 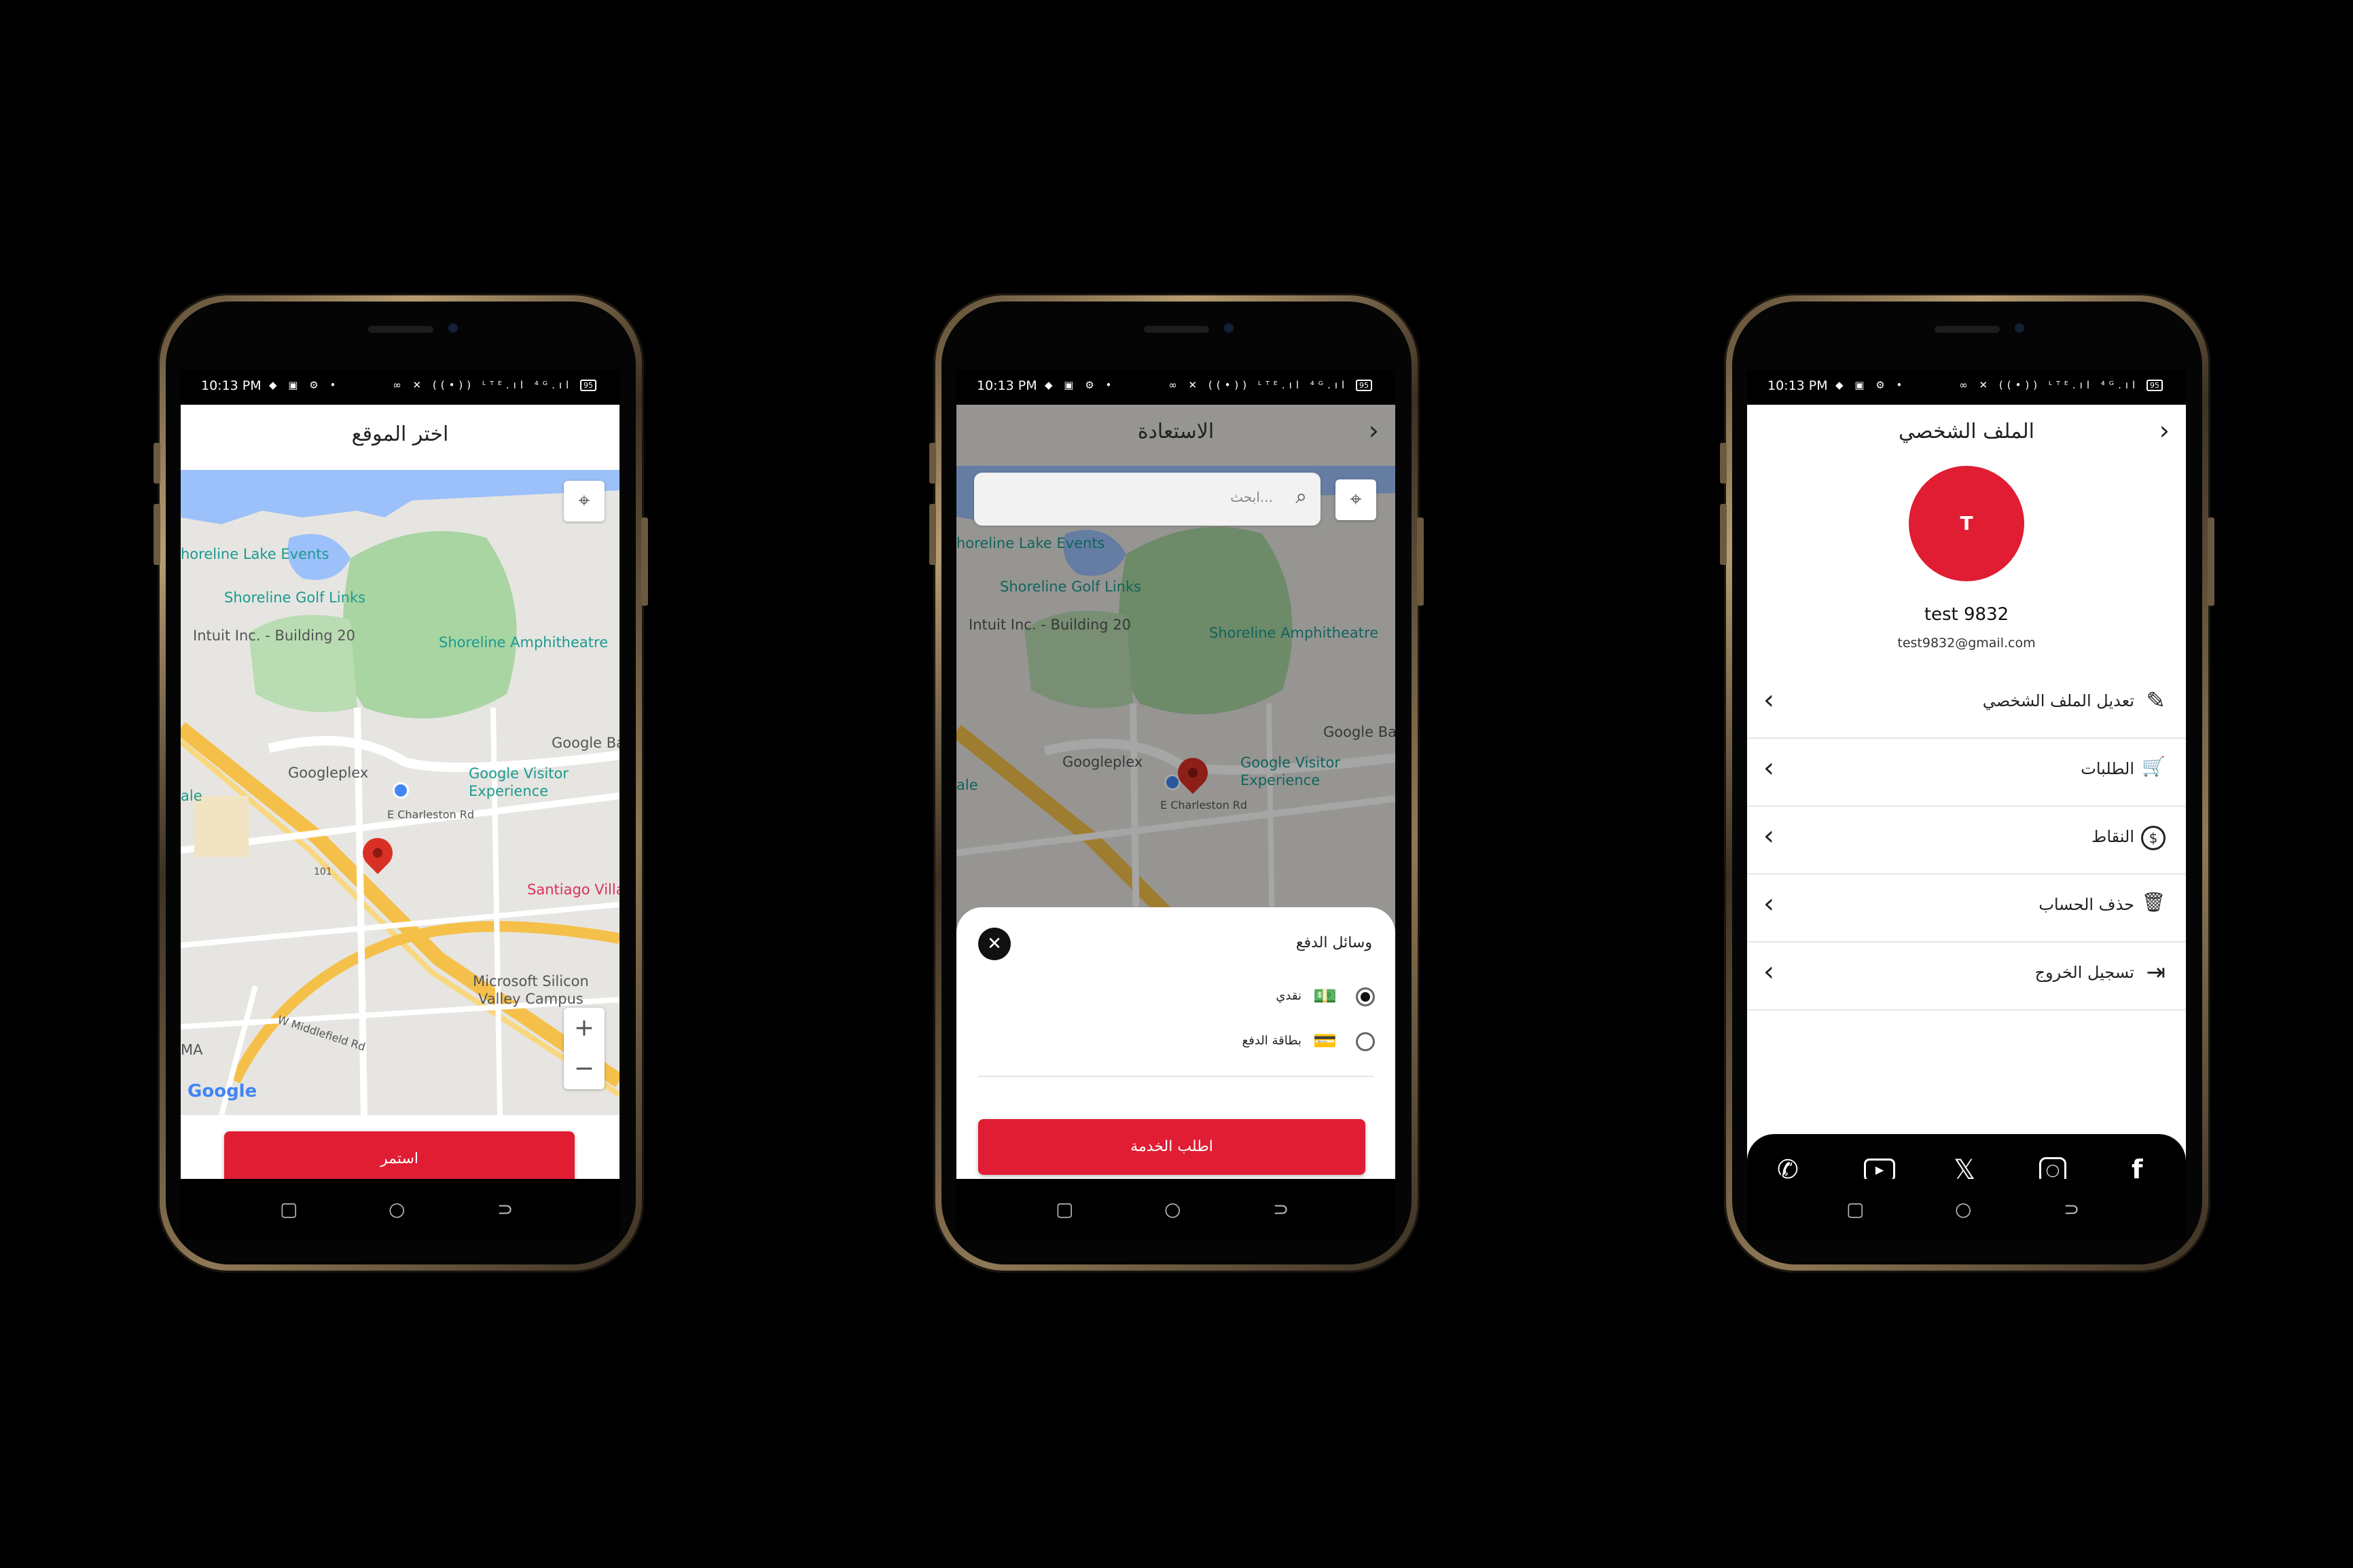 What do you see at coordinates (1966, 772) in the screenshot?
I see `menu-item-orders: 🛒 الطلبات ‹` at bounding box center [1966, 772].